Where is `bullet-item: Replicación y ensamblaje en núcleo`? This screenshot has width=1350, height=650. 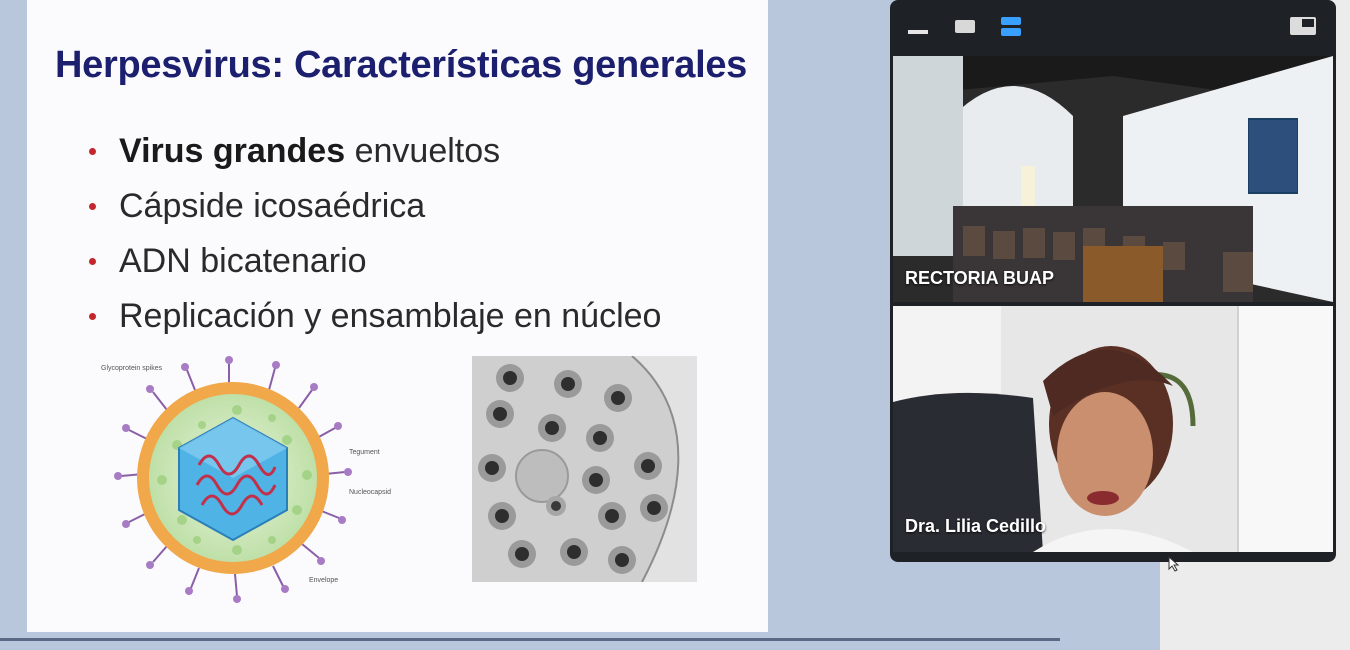
bullet-item: Replicación y ensamblaje en núcleo is located at coordinates (375, 320).